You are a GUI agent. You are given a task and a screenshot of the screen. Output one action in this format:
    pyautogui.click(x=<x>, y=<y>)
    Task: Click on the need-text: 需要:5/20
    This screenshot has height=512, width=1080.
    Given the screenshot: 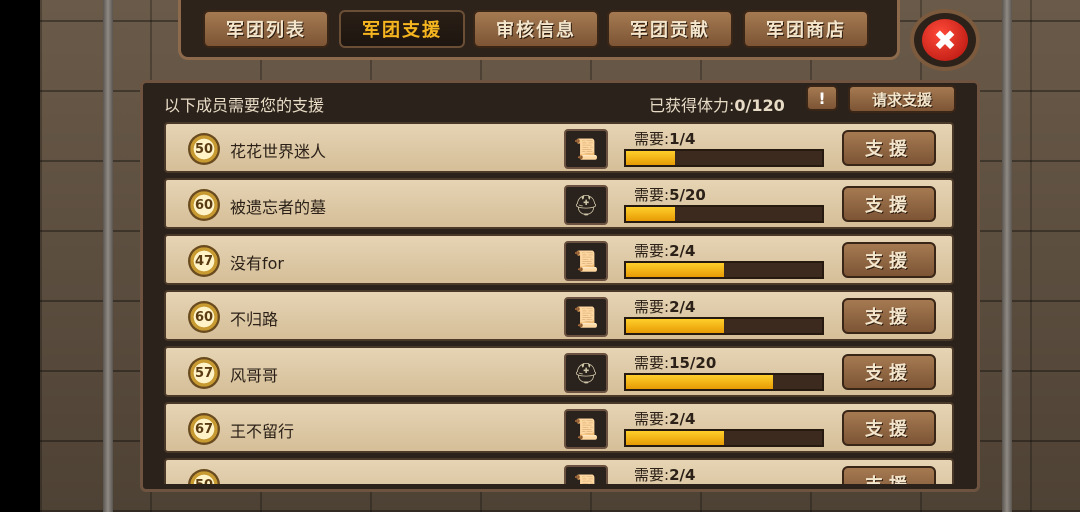 What is the action you would take?
    pyautogui.click(x=670, y=194)
    